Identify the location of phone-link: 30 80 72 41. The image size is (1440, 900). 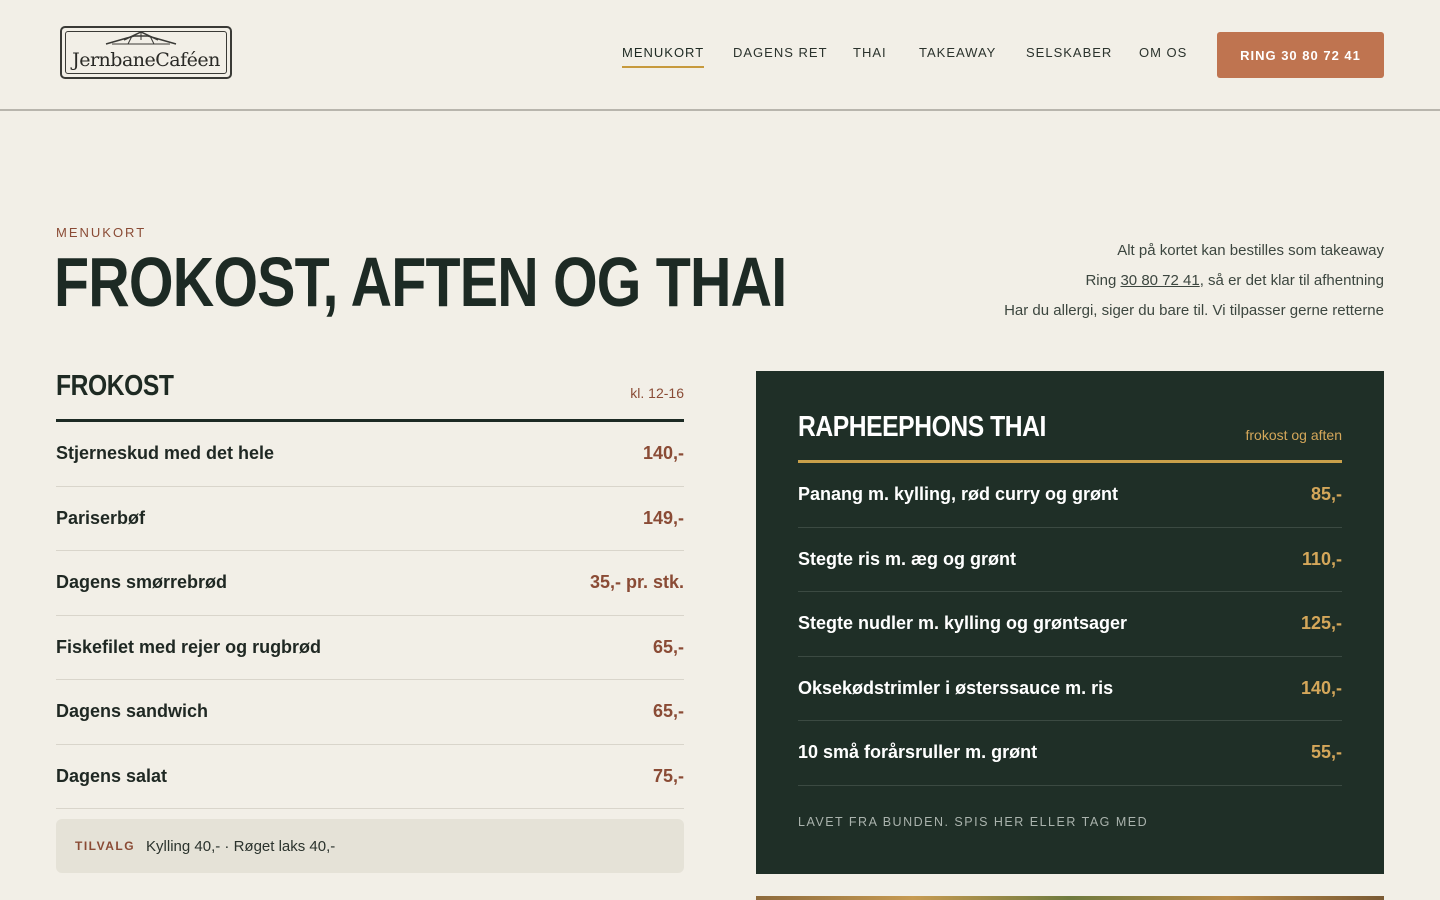
(1159, 280).